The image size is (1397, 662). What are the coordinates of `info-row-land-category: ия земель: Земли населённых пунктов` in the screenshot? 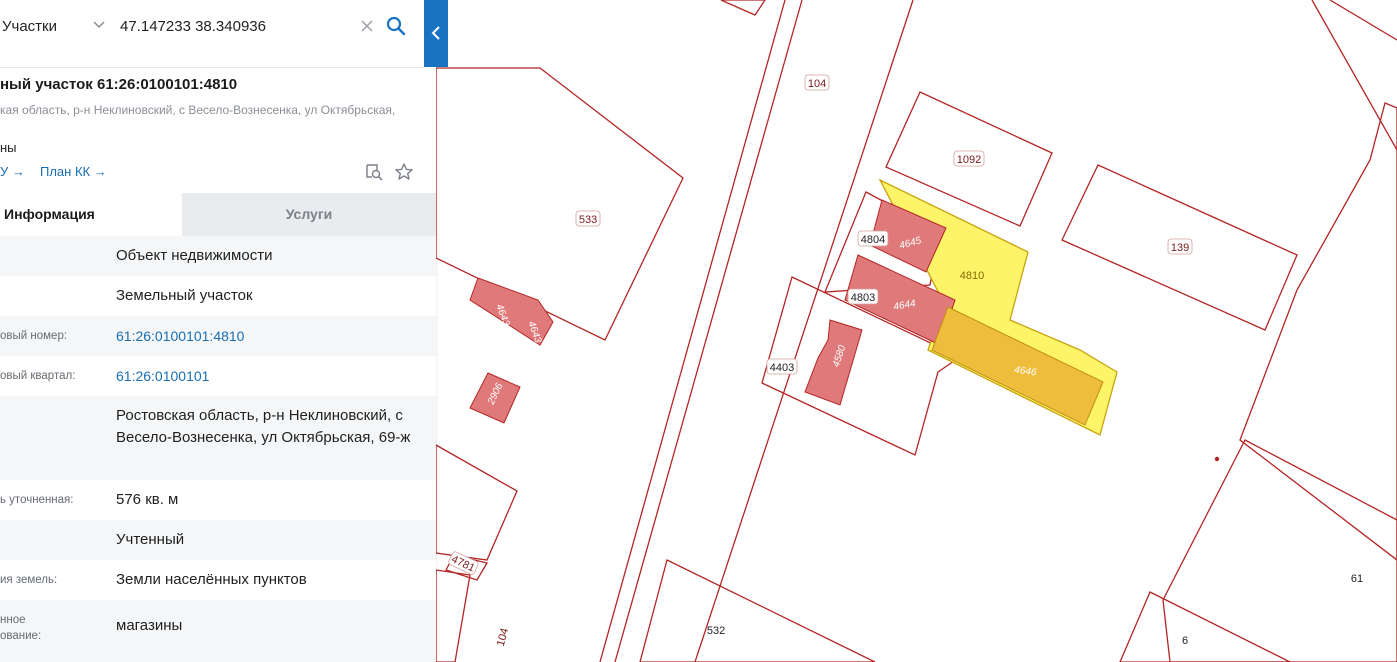 It's located at (218, 580).